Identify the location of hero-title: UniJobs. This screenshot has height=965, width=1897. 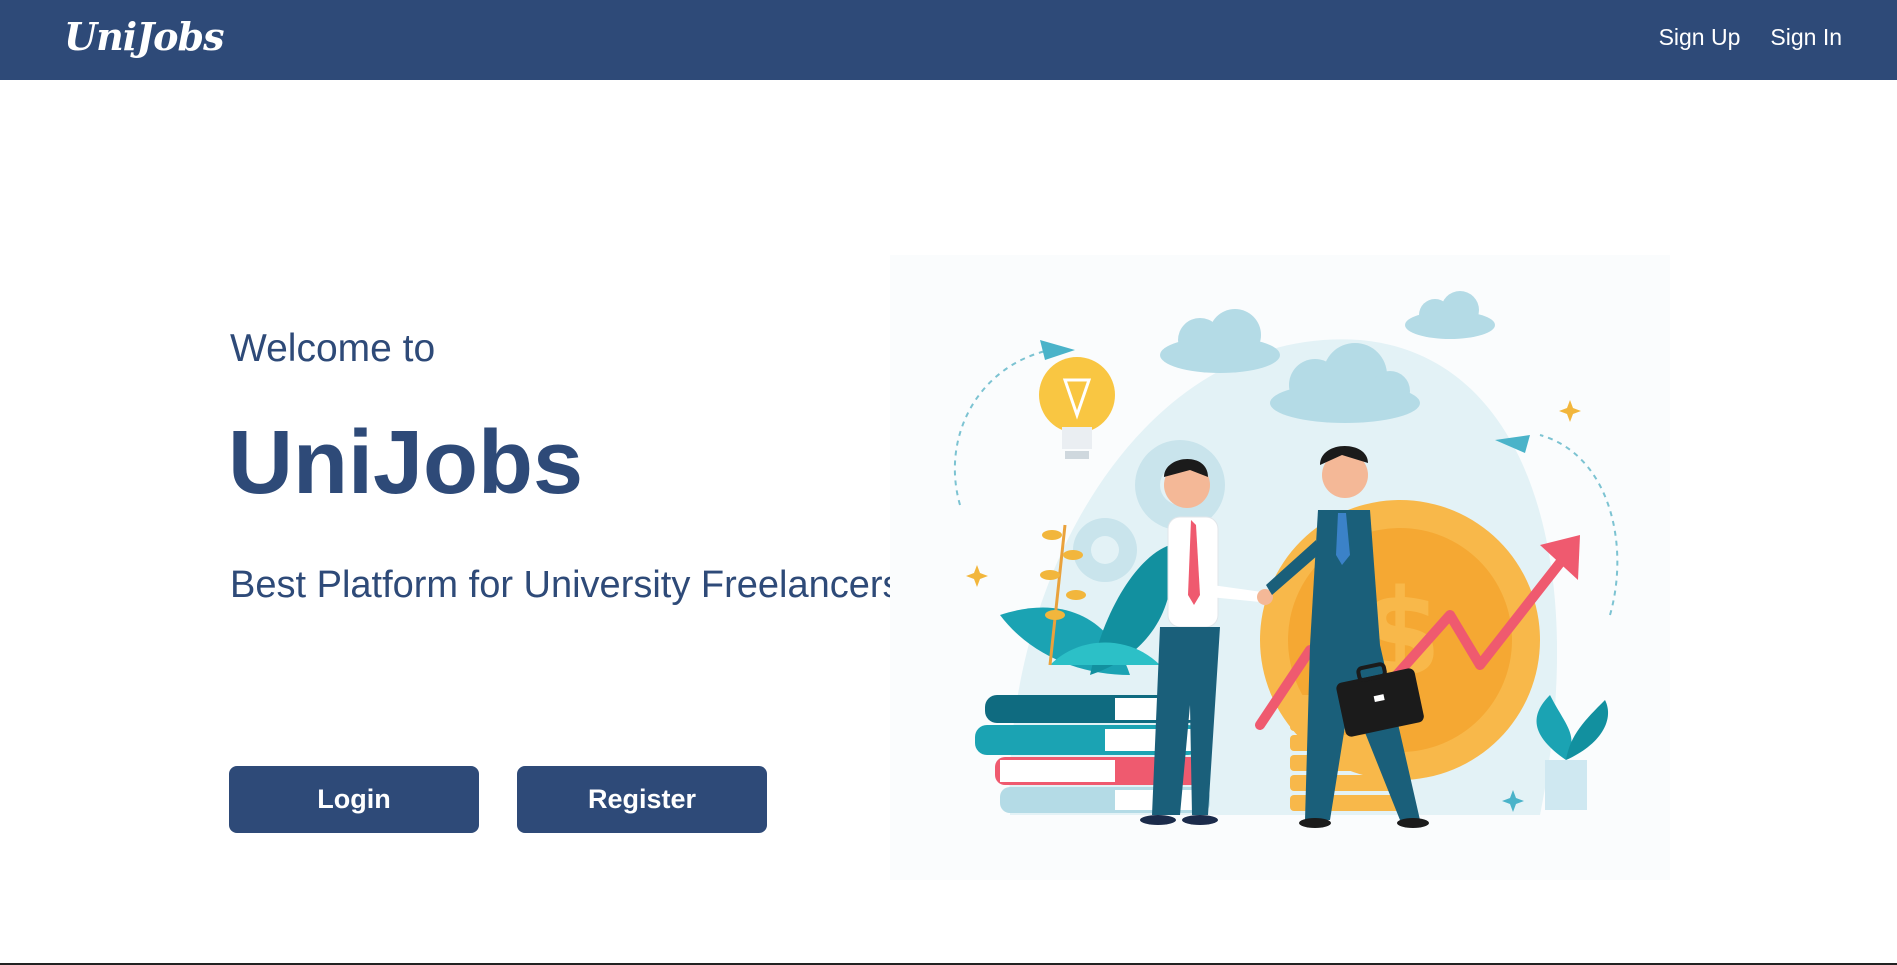
(406, 463).